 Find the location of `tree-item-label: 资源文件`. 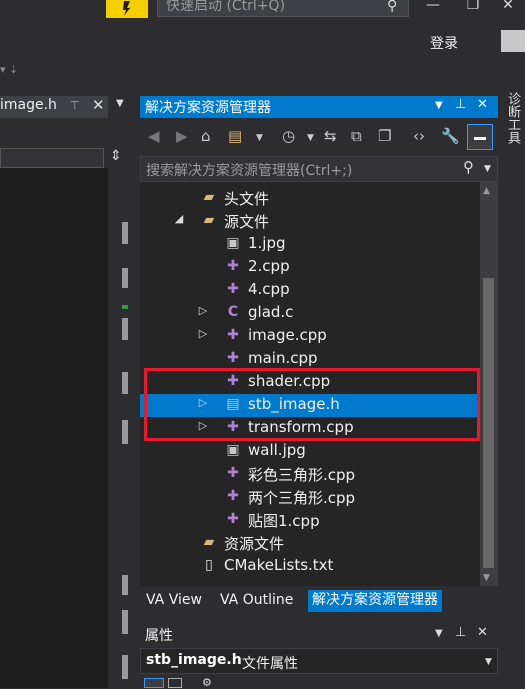

tree-item-label: 资源文件 is located at coordinates (254, 544).